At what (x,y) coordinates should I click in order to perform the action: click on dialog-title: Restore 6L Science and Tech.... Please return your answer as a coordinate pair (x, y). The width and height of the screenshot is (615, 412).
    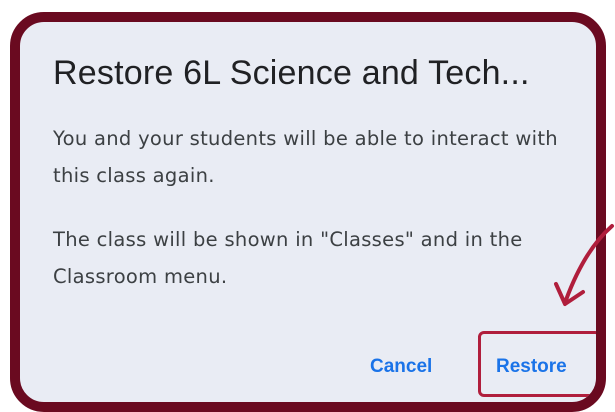
    Looking at the image, I should click on (291, 73).